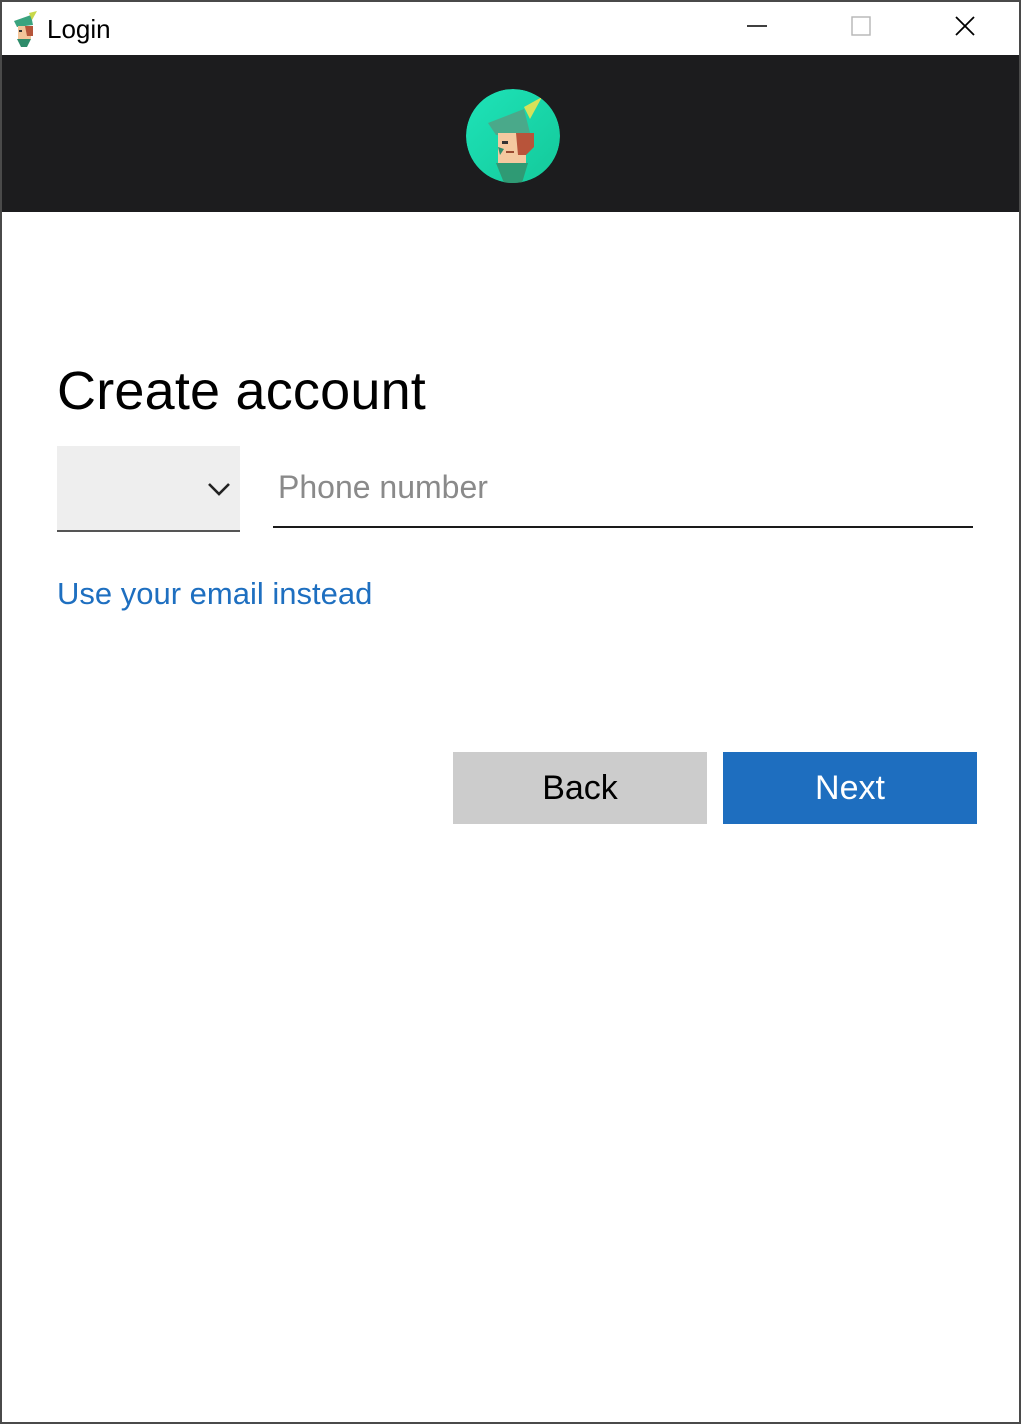  I want to click on use-email-link: Use your email instead, so click(214, 594).